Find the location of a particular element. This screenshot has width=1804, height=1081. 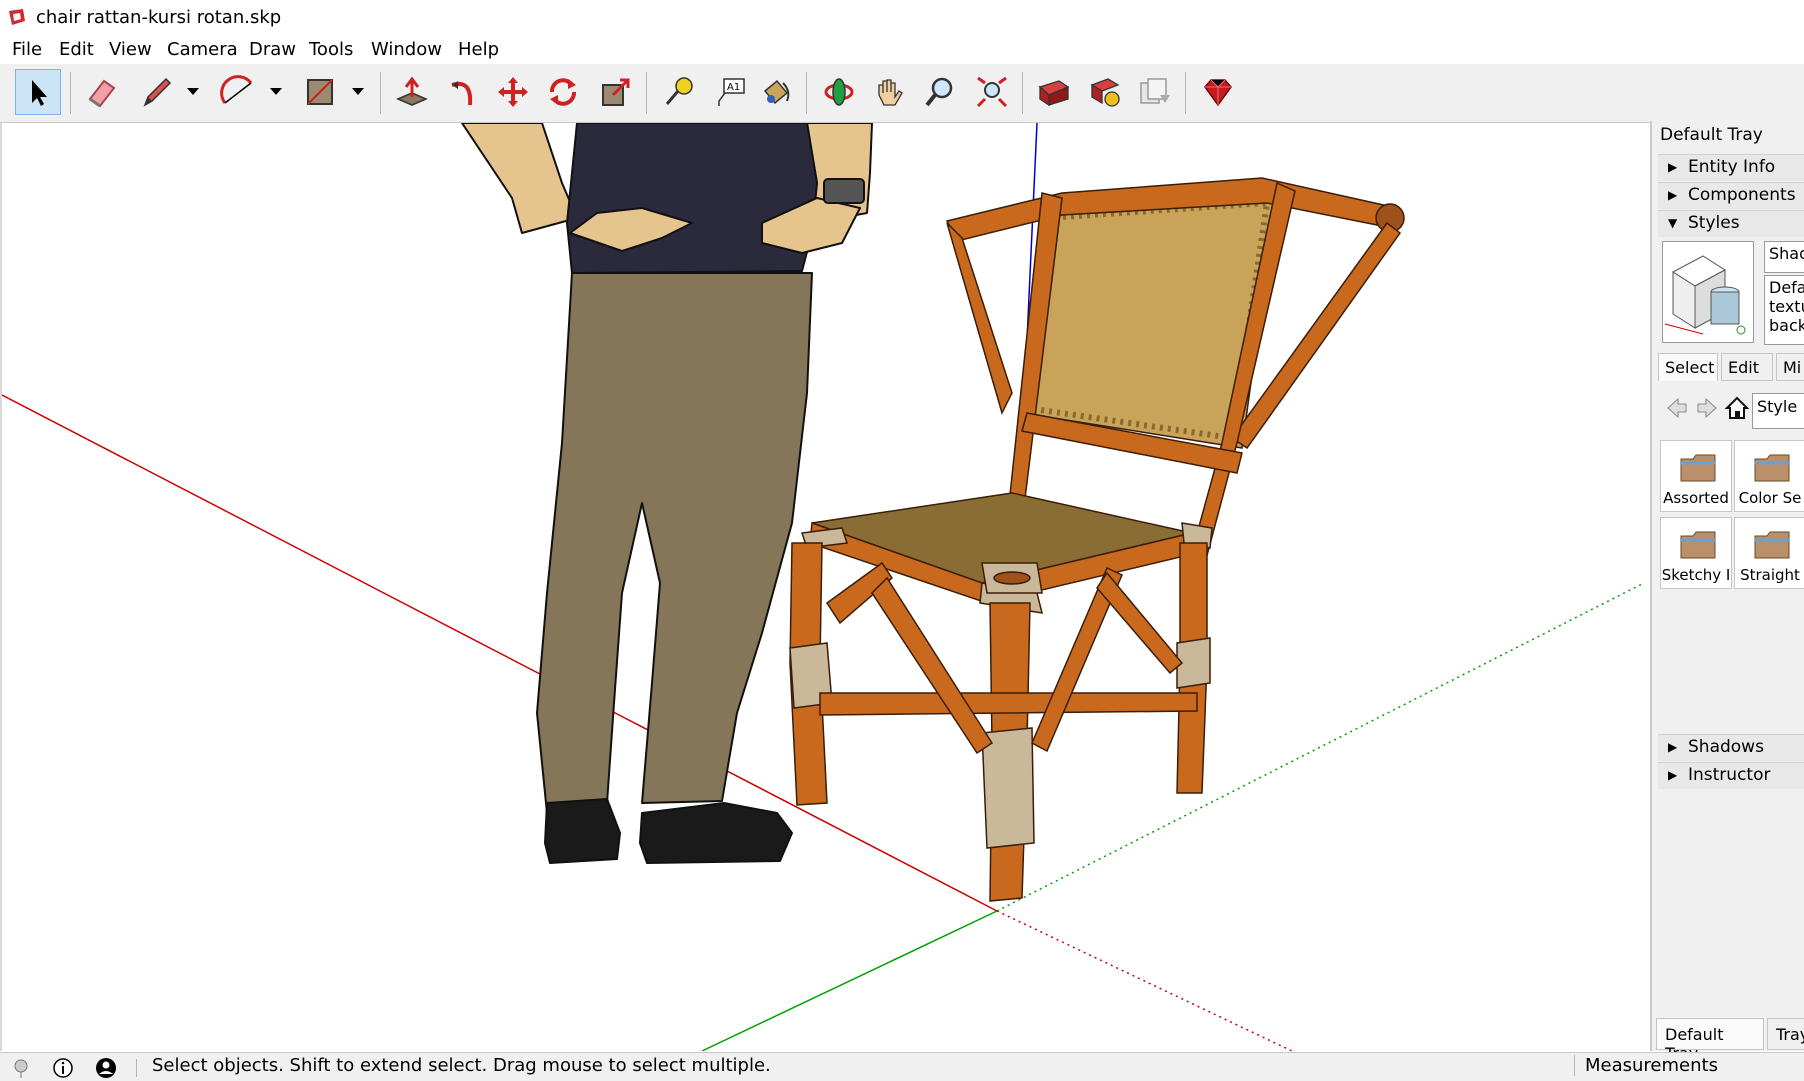

user-account-icon is located at coordinates (106, 1068).